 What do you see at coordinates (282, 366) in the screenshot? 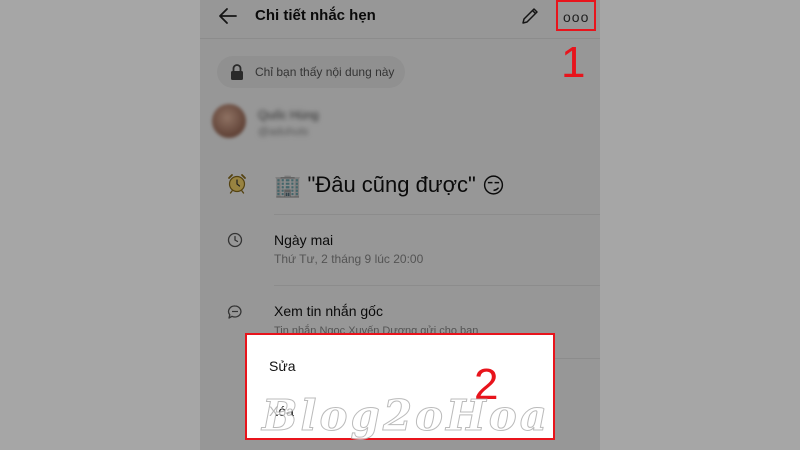
I see `menu-item-edit: Sửa` at bounding box center [282, 366].